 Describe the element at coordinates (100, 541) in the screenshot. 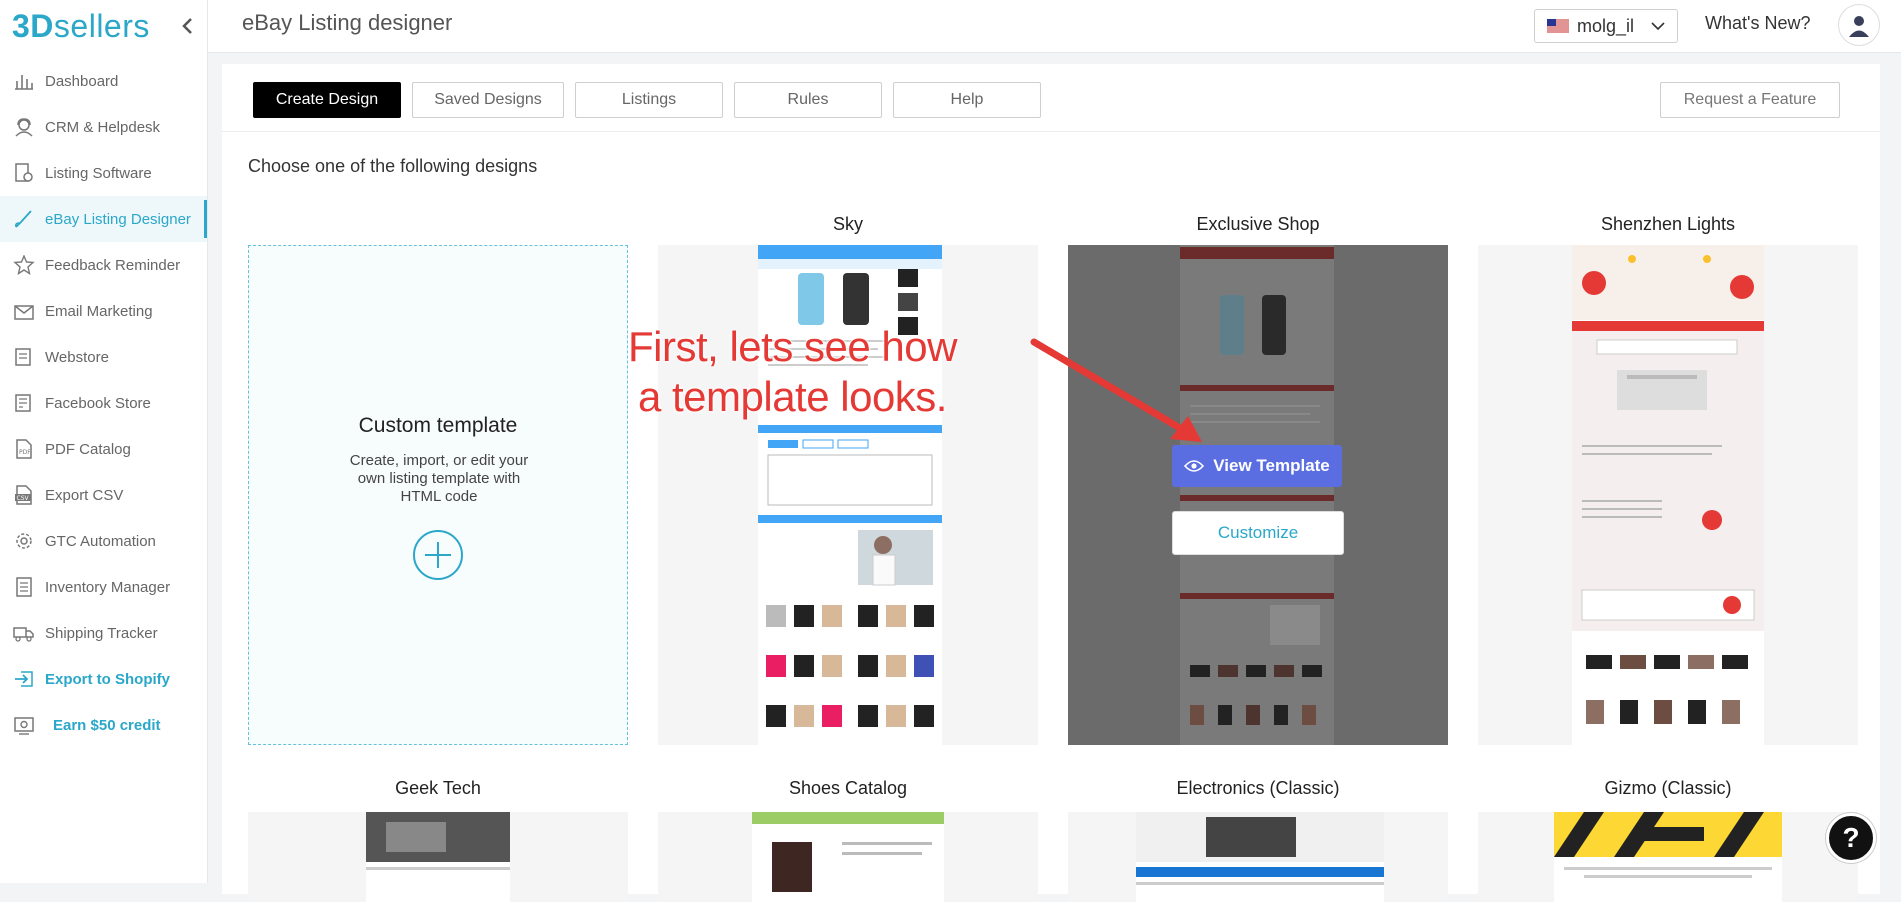

I see `sidebar-item-label: GTC Automation` at that location.